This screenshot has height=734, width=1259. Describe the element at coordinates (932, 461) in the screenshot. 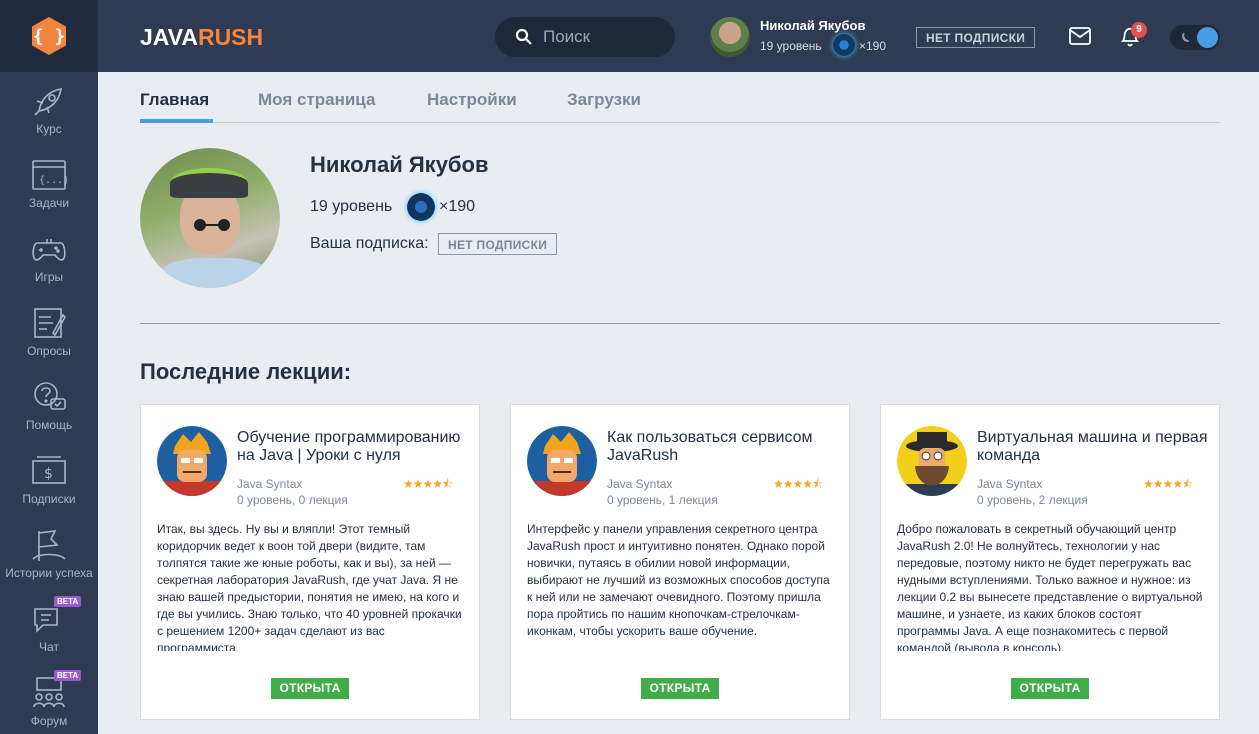

I see `professor-avatar-icon` at that location.